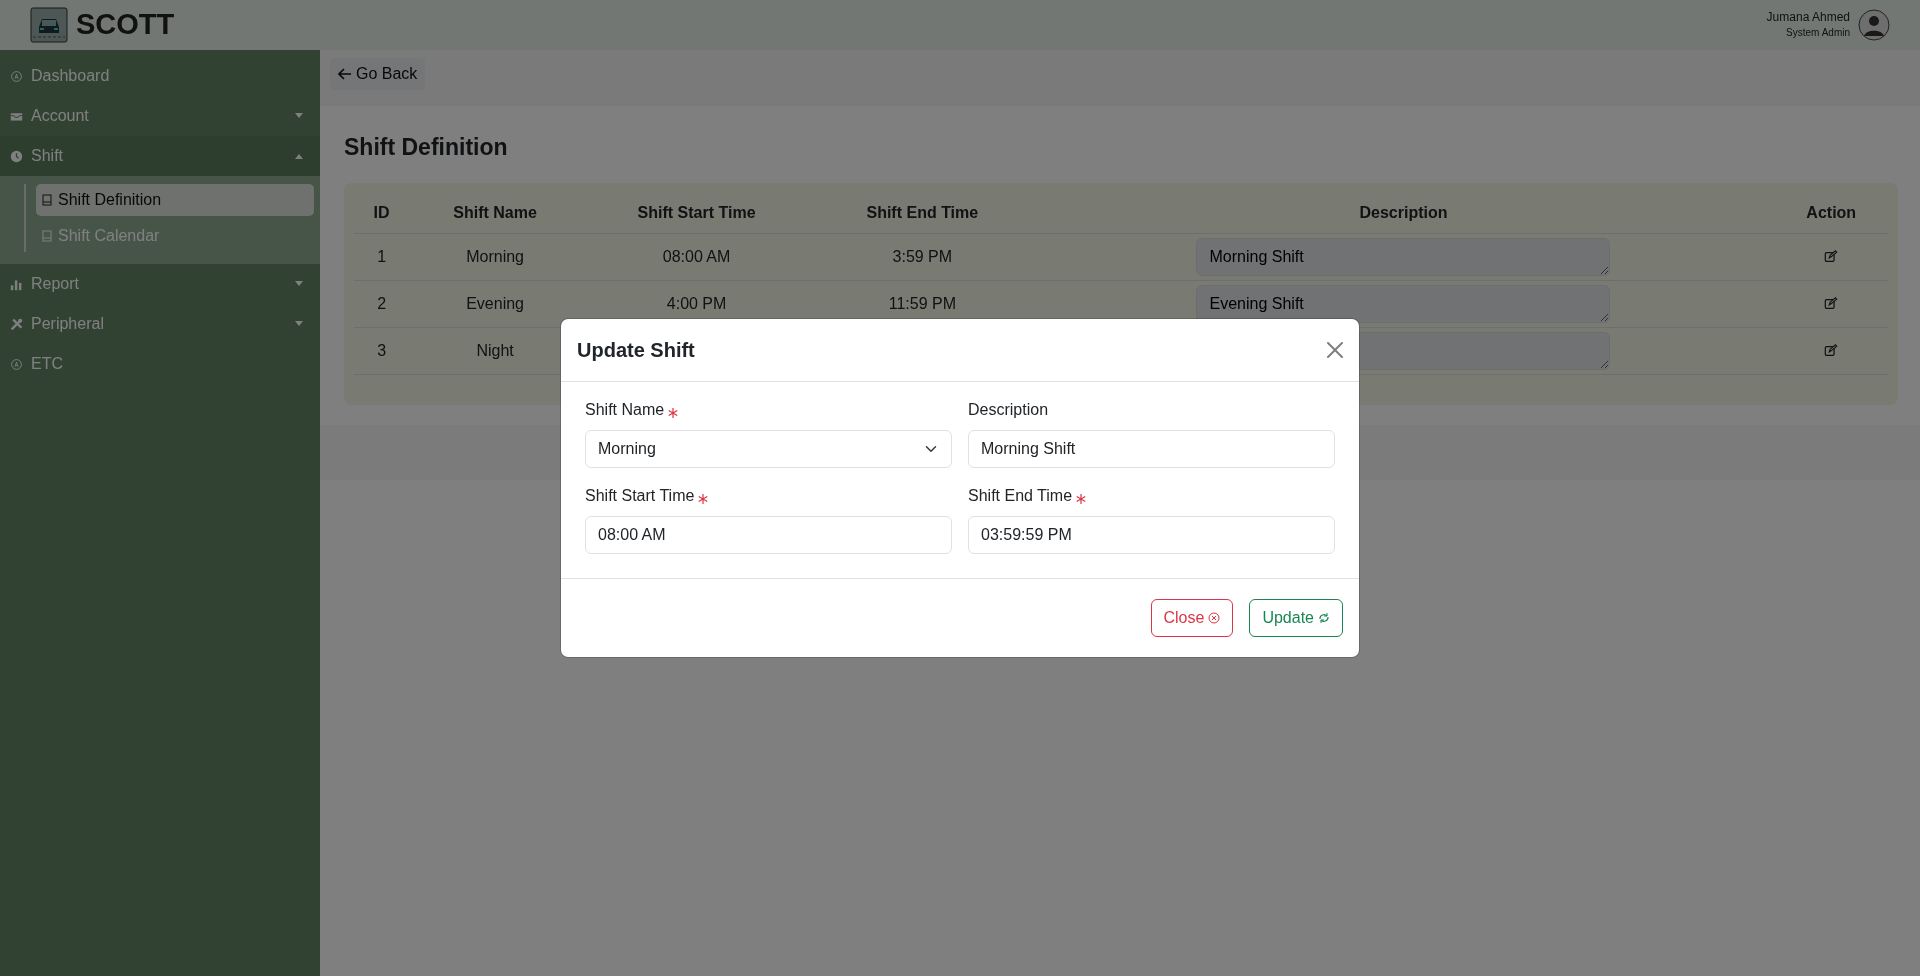 This screenshot has height=976, width=1920. I want to click on input-field: Morning Shift, so click(1151, 449).